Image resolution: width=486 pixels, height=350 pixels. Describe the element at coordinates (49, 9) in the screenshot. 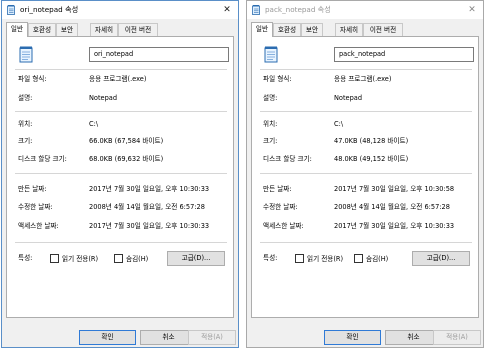

I see `window-title: ori_notepad 속성` at that location.